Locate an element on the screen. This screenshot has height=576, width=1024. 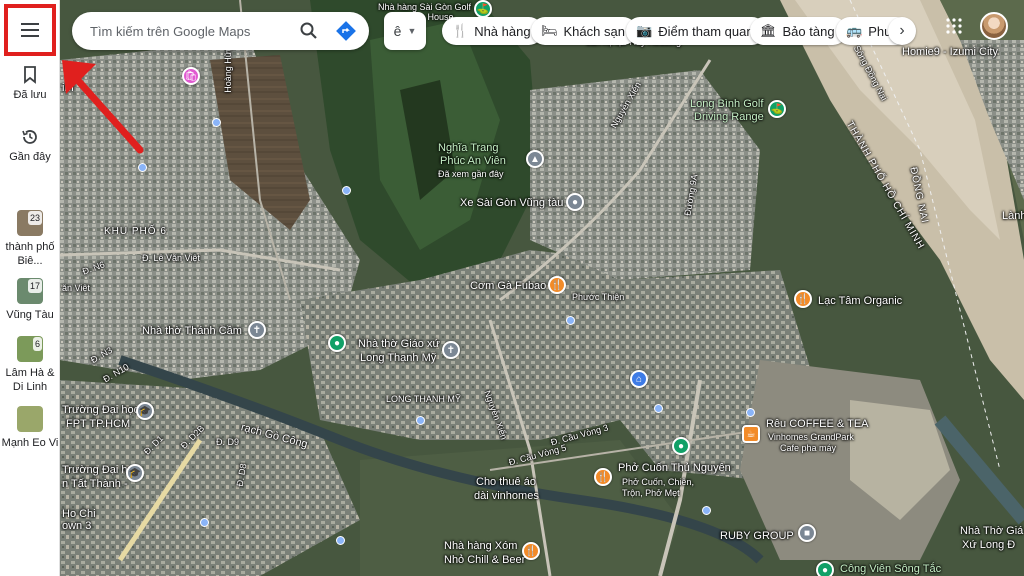
label-d-d9: Đ. D9 is located at coordinates (228, 442).